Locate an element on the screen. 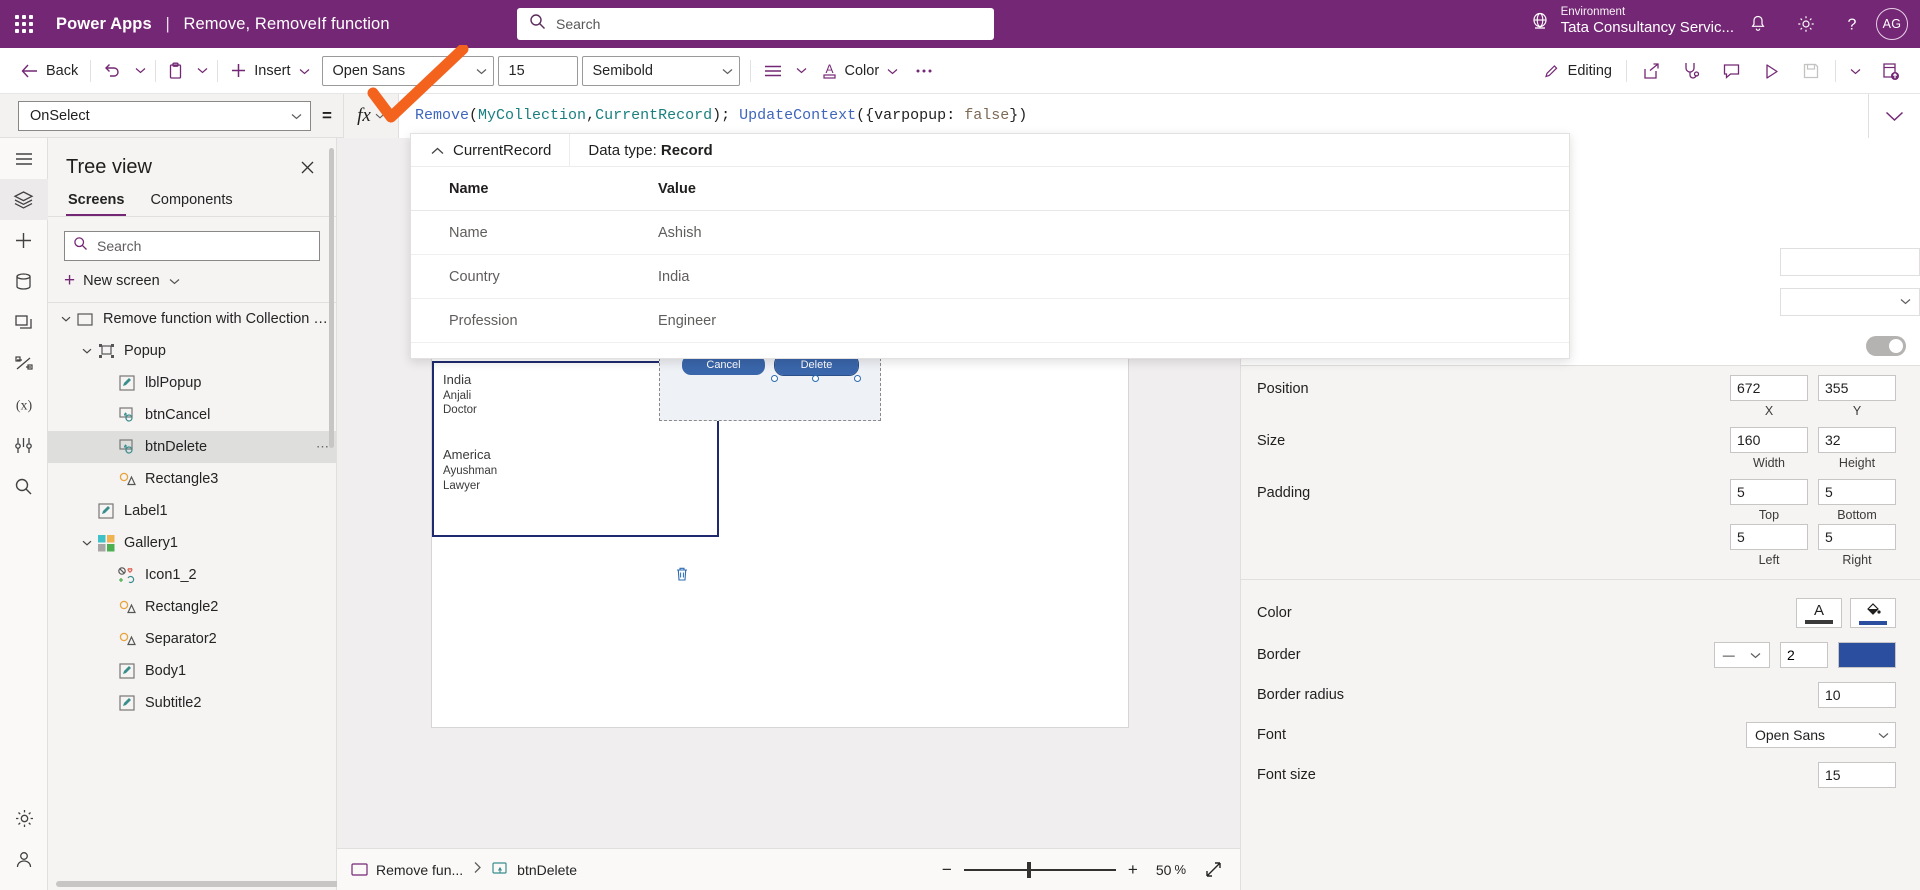  font-weight-select: Semibold is located at coordinates (660, 70).